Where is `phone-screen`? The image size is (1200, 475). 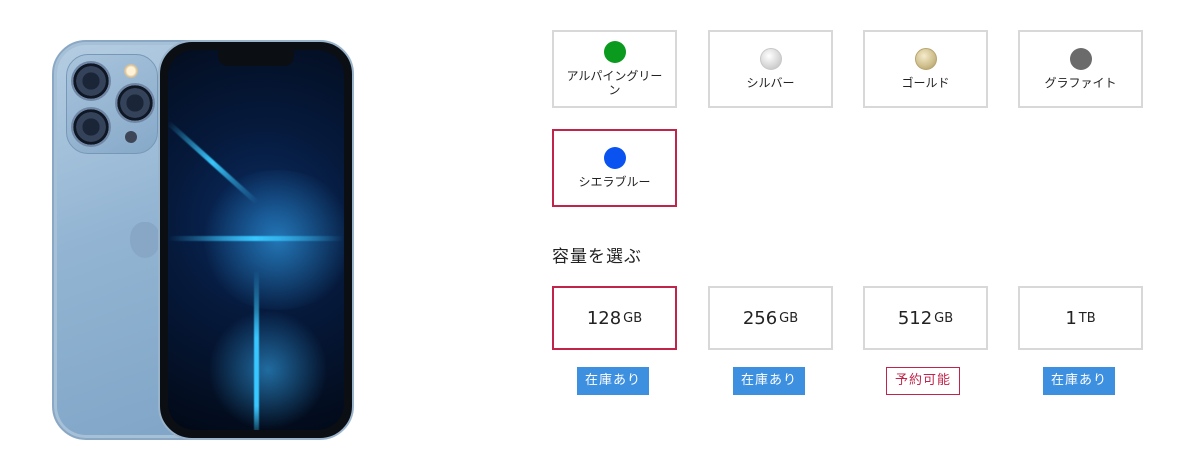 phone-screen is located at coordinates (256, 240).